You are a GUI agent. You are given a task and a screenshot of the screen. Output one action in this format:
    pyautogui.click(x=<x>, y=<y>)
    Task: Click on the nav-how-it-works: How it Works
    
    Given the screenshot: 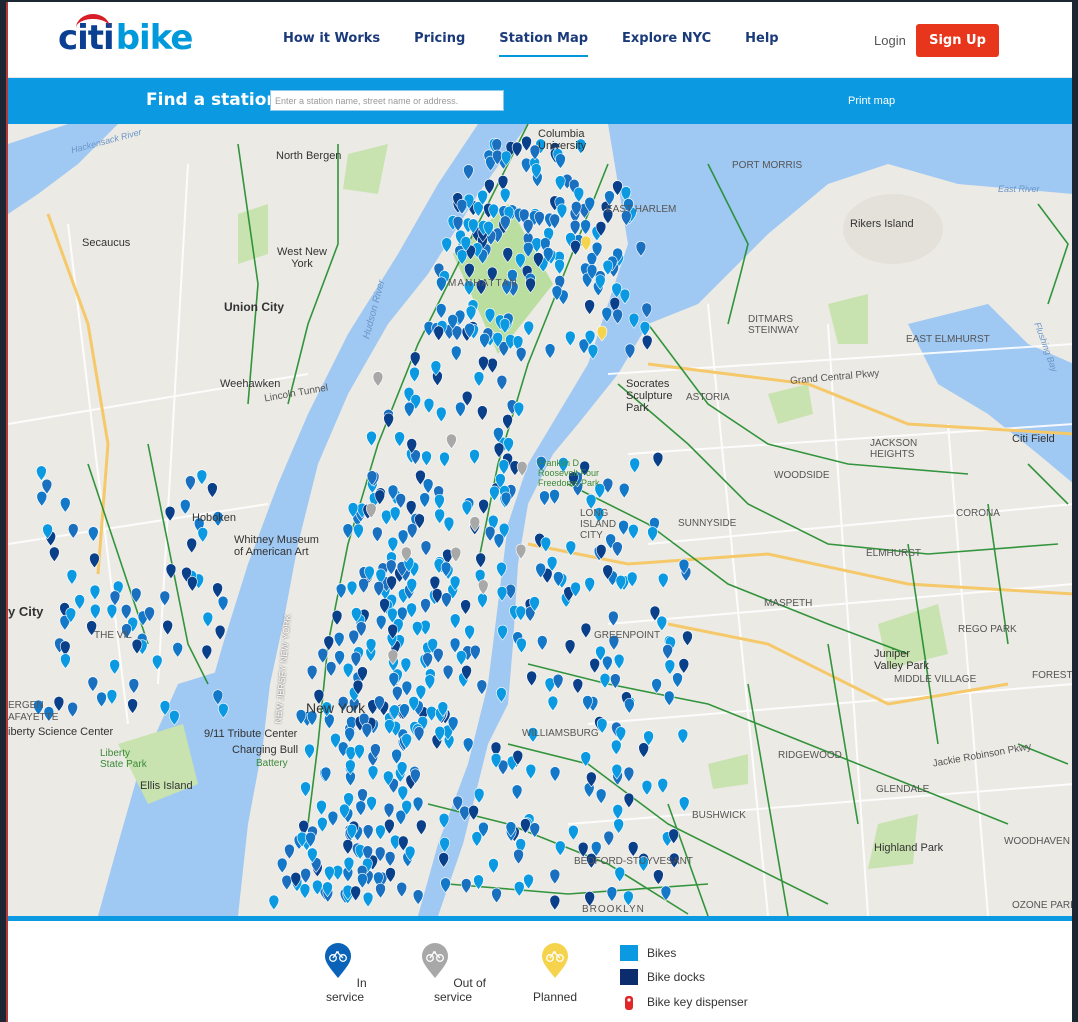 What is the action you would take?
    pyautogui.click(x=331, y=44)
    